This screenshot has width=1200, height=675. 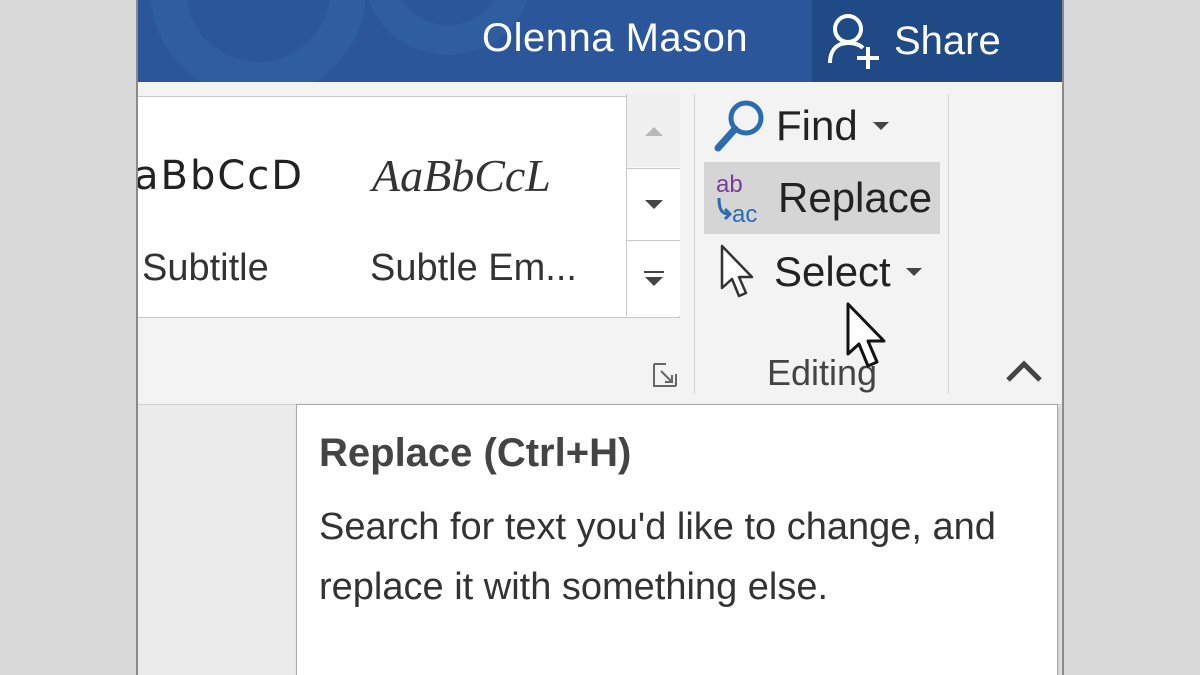 What do you see at coordinates (739, 126) in the screenshot?
I see `magnifier-icon` at bounding box center [739, 126].